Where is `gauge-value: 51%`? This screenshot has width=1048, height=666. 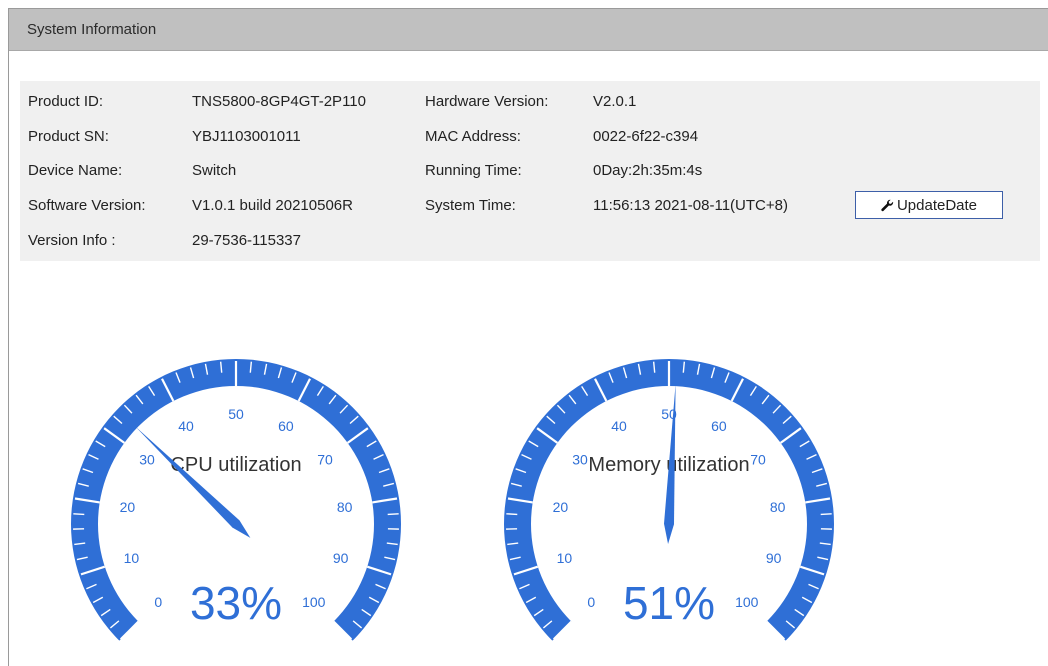 gauge-value: 51% is located at coordinates (669, 603).